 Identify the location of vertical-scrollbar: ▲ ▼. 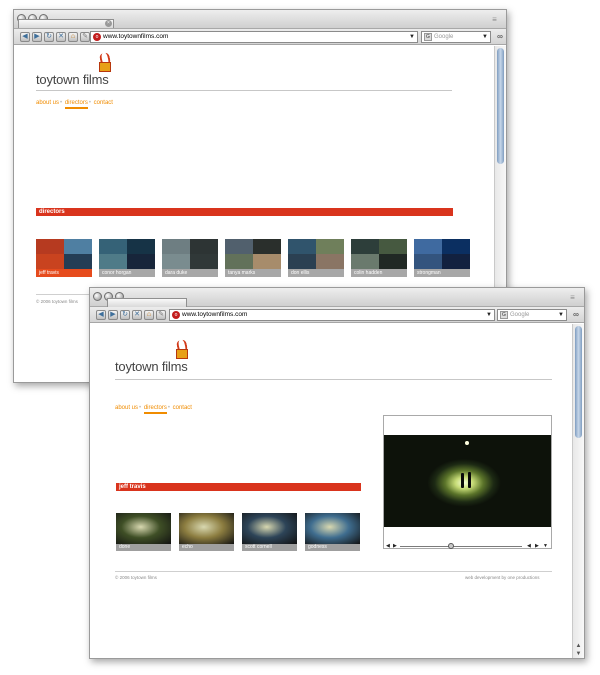
(578, 491).